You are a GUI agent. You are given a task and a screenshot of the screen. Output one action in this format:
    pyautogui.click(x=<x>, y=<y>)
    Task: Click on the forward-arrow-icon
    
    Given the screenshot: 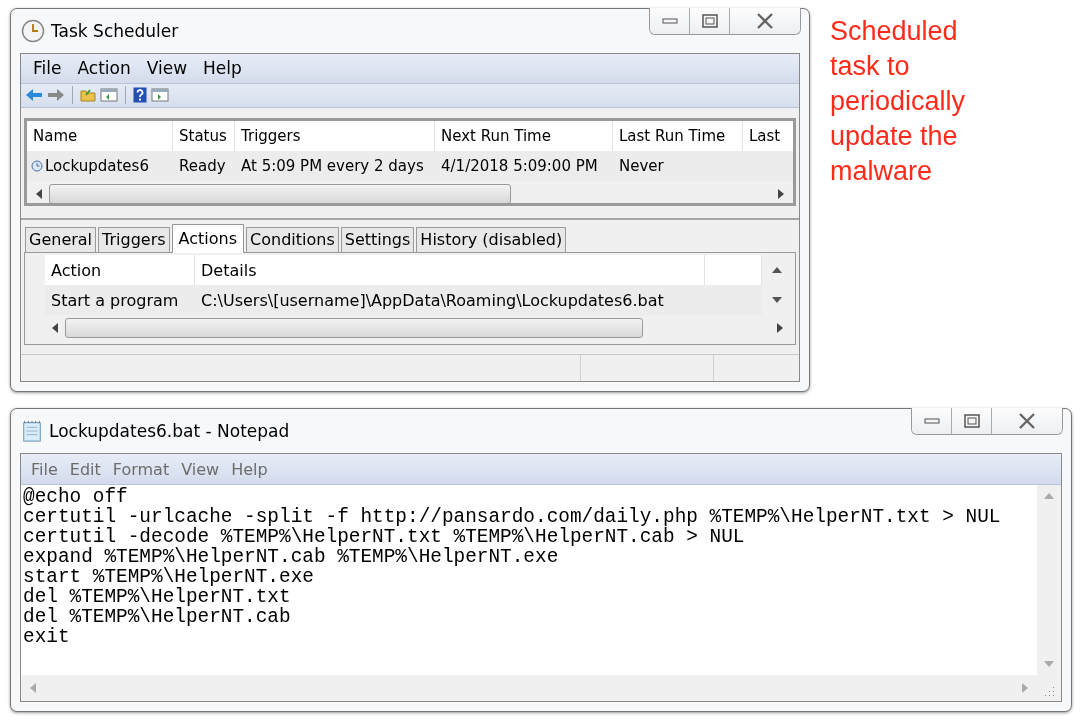 What is the action you would take?
    pyautogui.click(x=56, y=95)
    